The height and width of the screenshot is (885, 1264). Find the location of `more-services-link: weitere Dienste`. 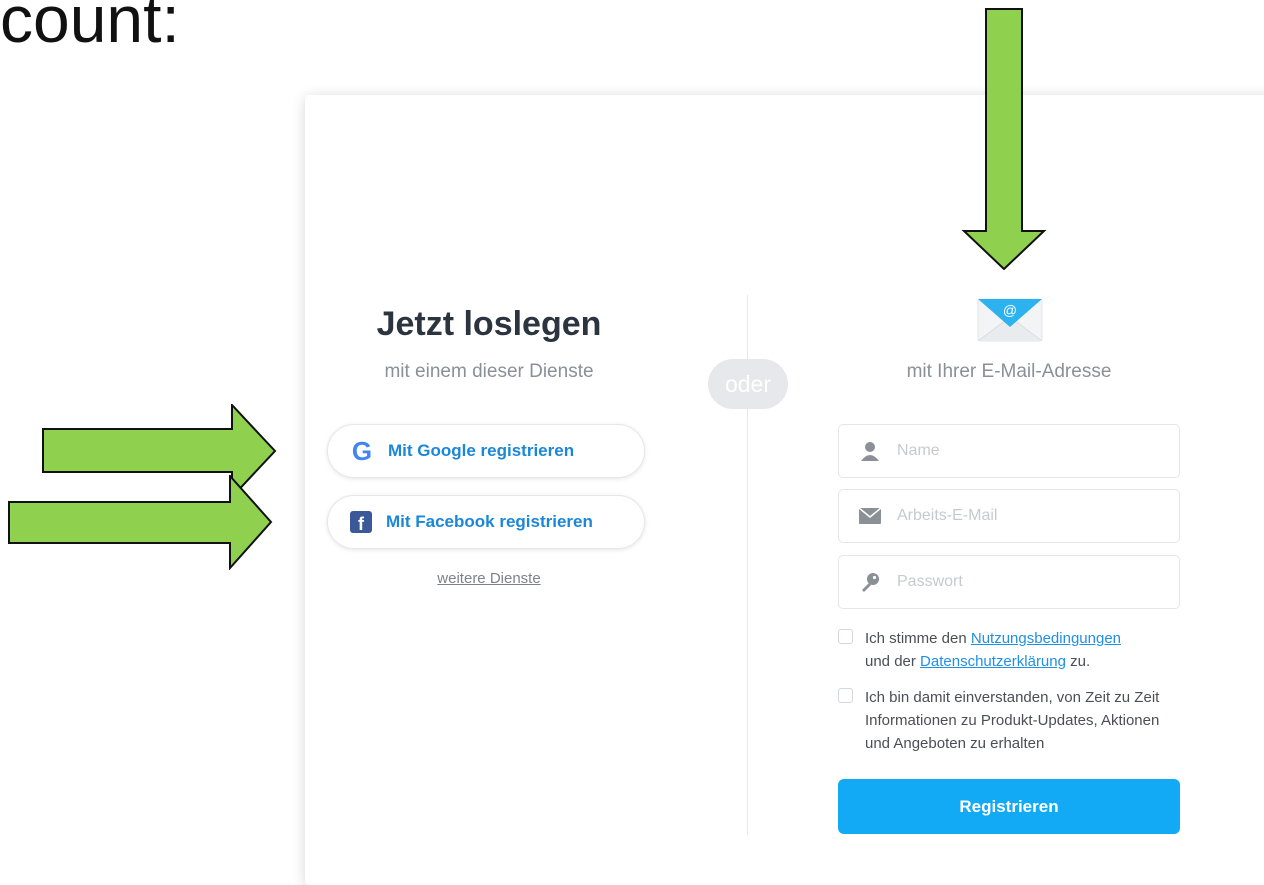

more-services-link: weitere Dienste is located at coordinates (489, 578).